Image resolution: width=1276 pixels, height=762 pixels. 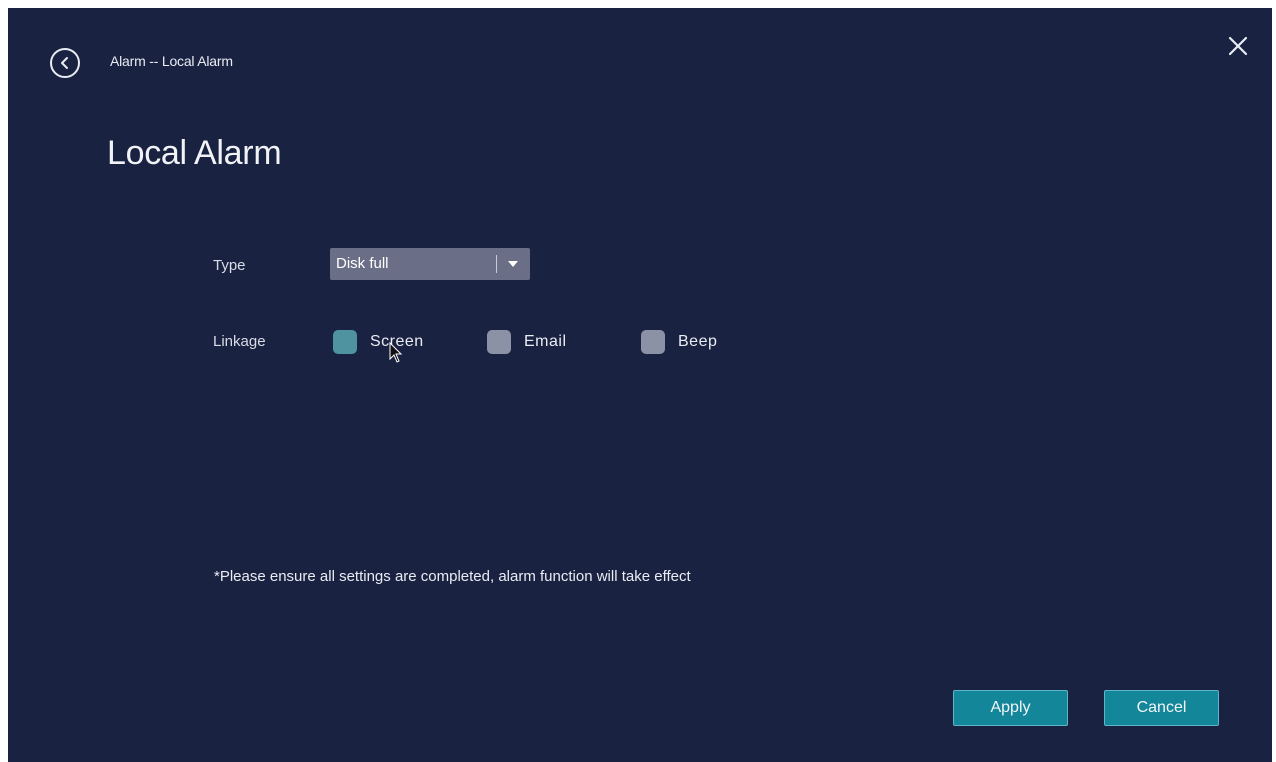 I want to click on chevron-down-icon, so click(x=513, y=264).